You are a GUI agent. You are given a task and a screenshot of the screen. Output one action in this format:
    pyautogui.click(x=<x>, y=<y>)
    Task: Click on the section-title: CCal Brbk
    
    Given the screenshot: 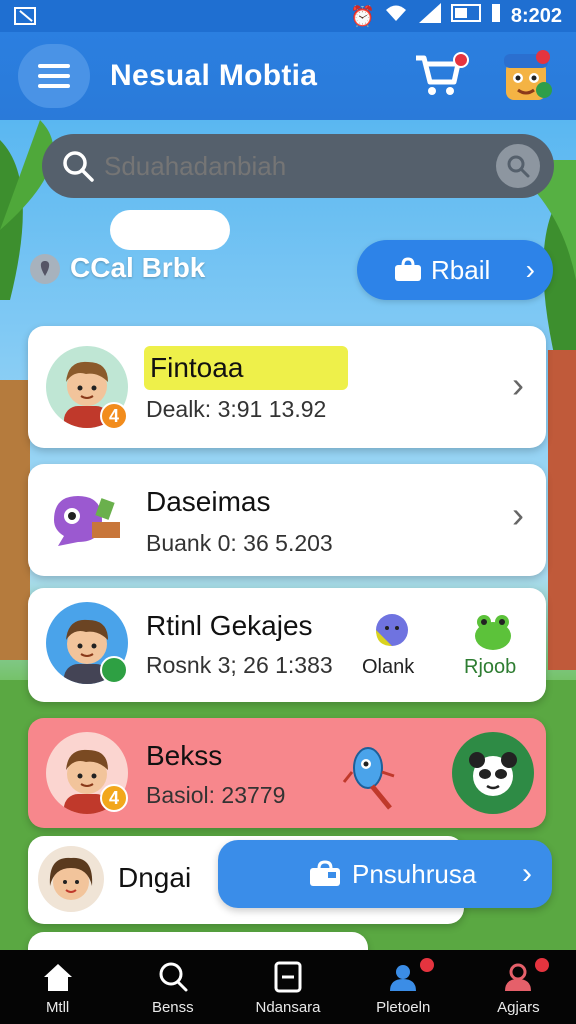 What is the action you would take?
    pyautogui.click(x=138, y=267)
    